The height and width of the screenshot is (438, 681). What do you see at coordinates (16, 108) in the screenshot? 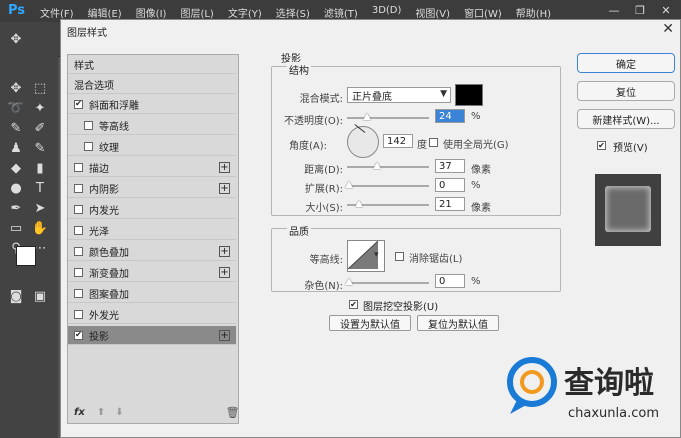
I see `lasso-tool-icon: ➰` at bounding box center [16, 108].